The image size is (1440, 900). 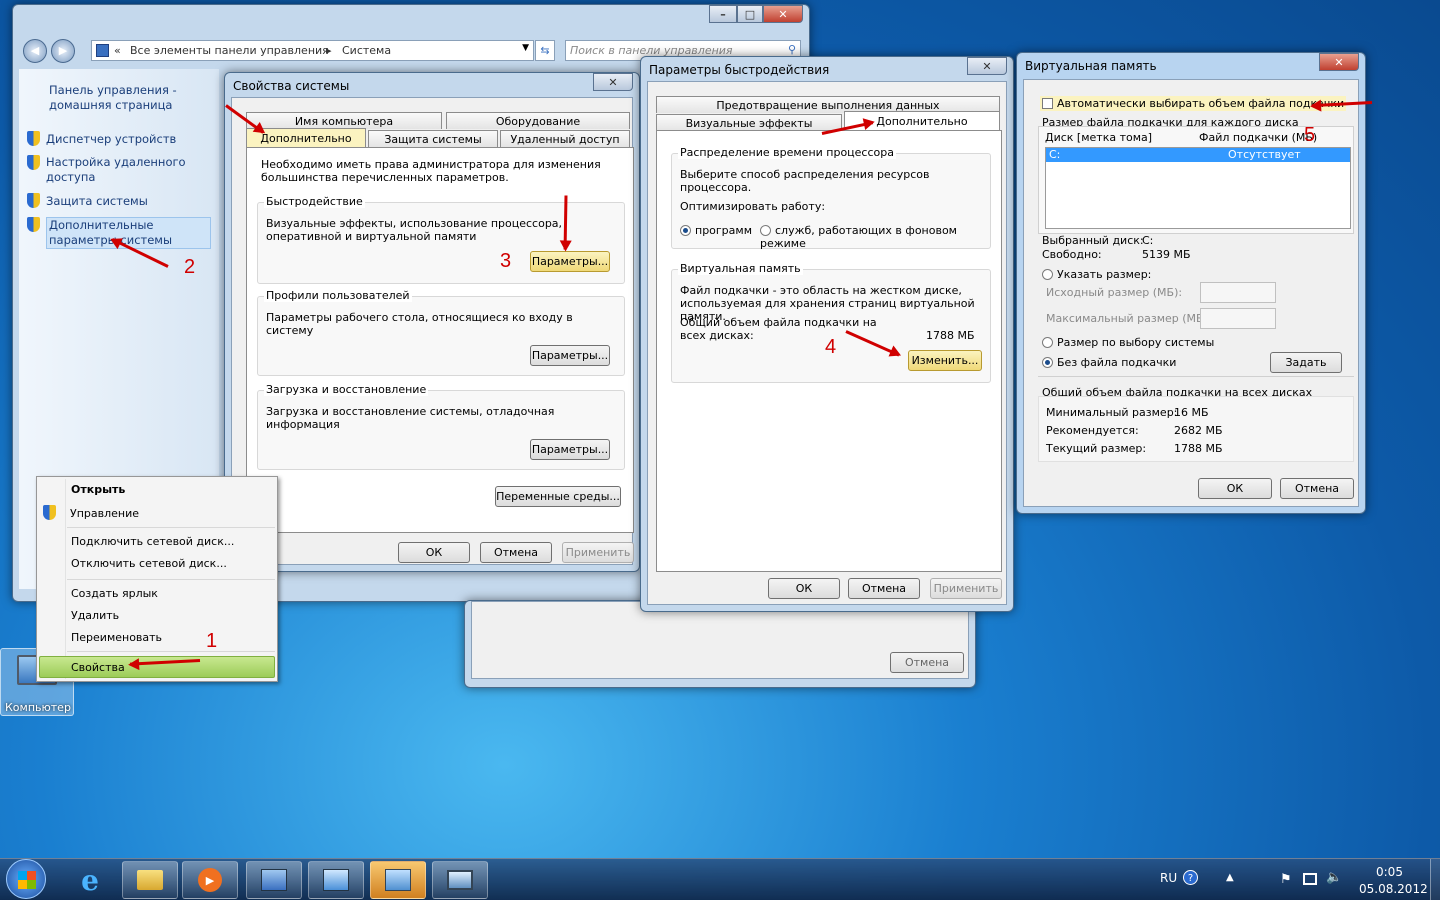 What do you see at coordinates (1168, 878) in the screenshot?
I see `language-indicator: RU` at bounding box center [1168, 878].